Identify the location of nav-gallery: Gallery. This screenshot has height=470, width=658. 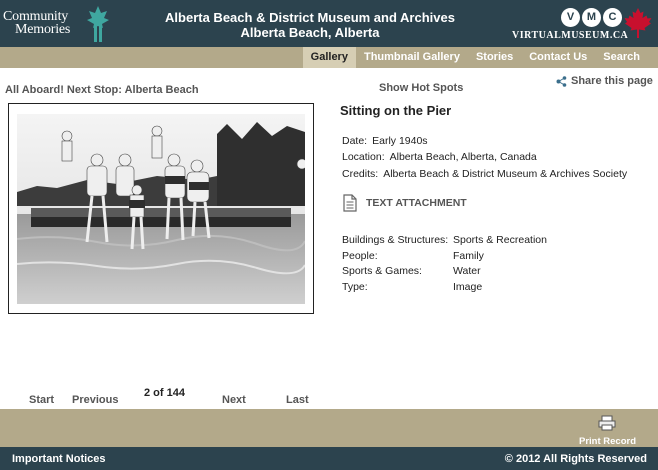
(329, 57).